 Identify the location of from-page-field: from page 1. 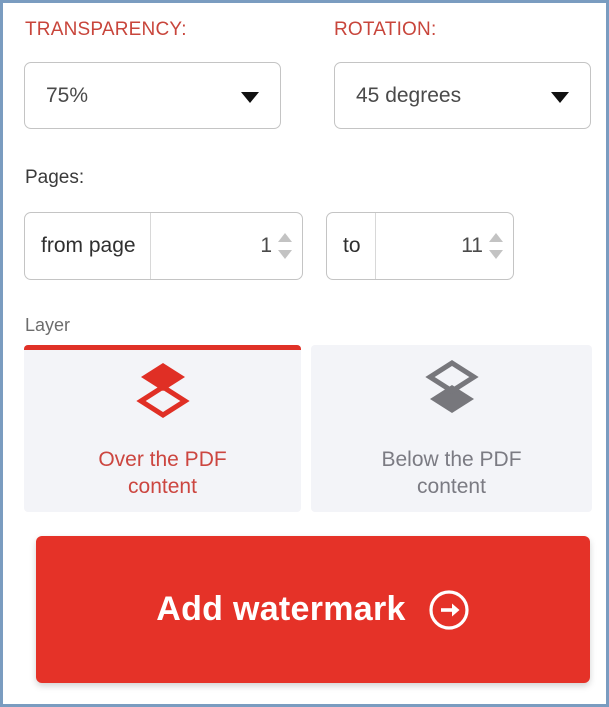
(163, 246).